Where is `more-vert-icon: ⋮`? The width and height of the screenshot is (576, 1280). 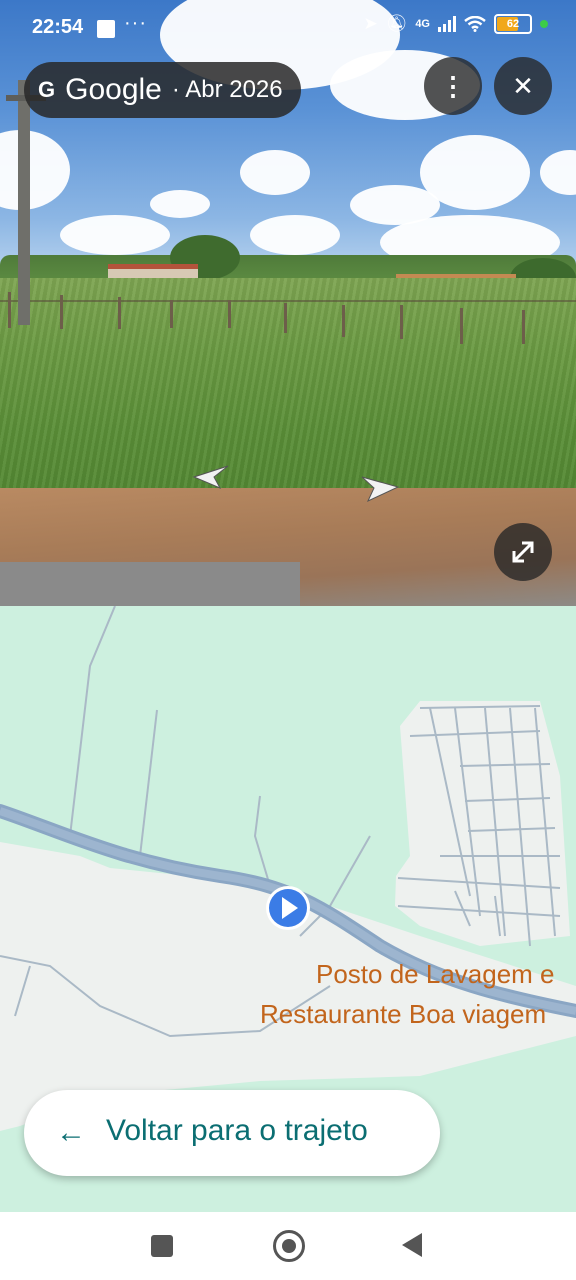 more-vert-icon: ⋮ is located at coordinates (453, 85).